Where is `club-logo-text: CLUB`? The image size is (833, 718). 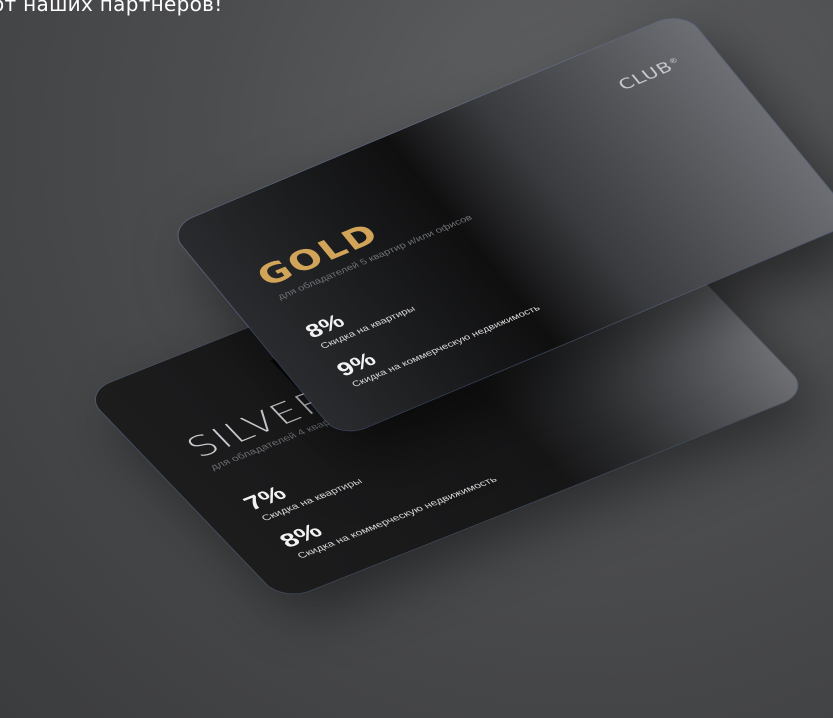 club-logo-text: CLUB is located at coordinates (645, 75).